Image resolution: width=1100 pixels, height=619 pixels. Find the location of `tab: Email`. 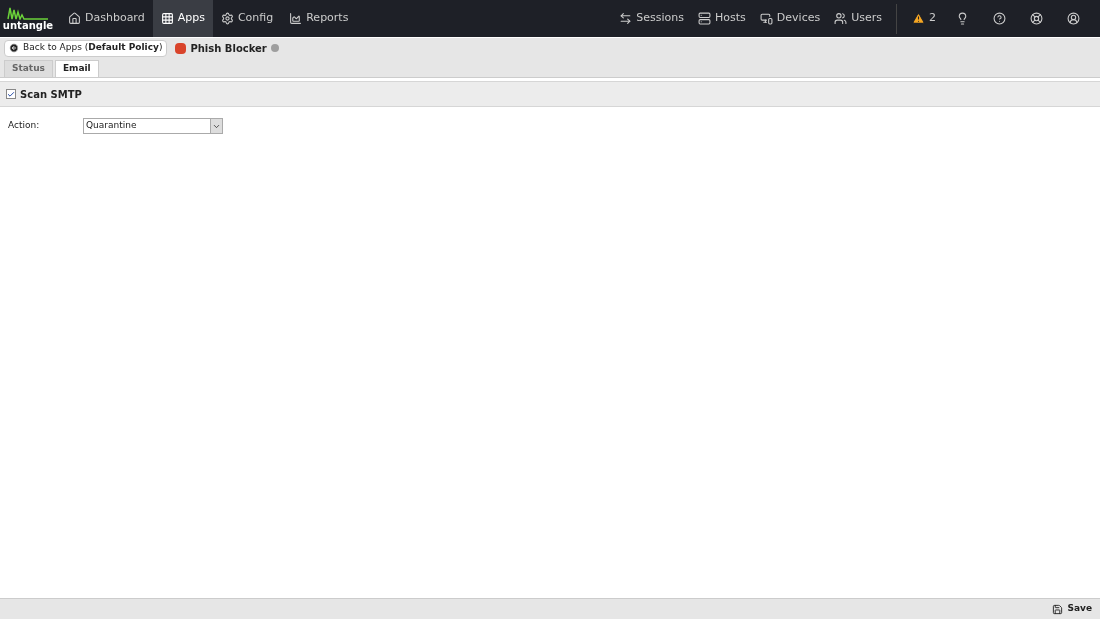

tab: Email is located at coordinates (76, 68).